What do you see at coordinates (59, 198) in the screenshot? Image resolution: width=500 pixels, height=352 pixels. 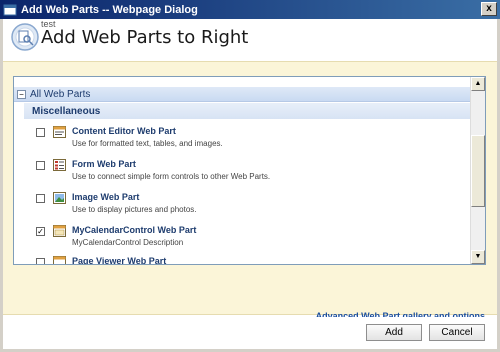 I see `image-icon` at bounding box center [59, 198].